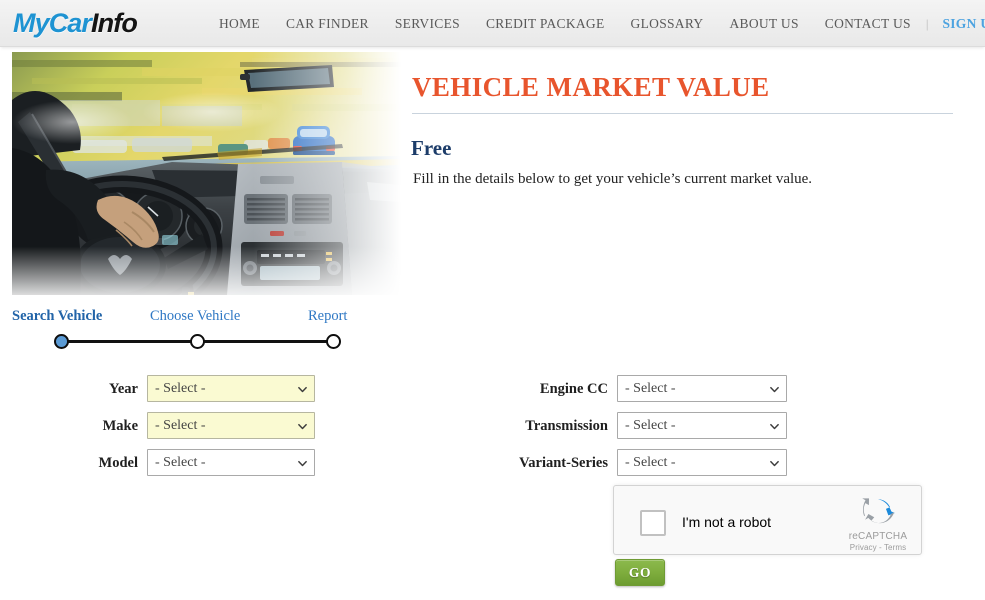 The height and width of the screenshot is (600, 985). What do you see at coordinates (727, 522) in the screenshot?
I see `recaptcha-label: I'm not a robot` at bounding box center [727, 522].